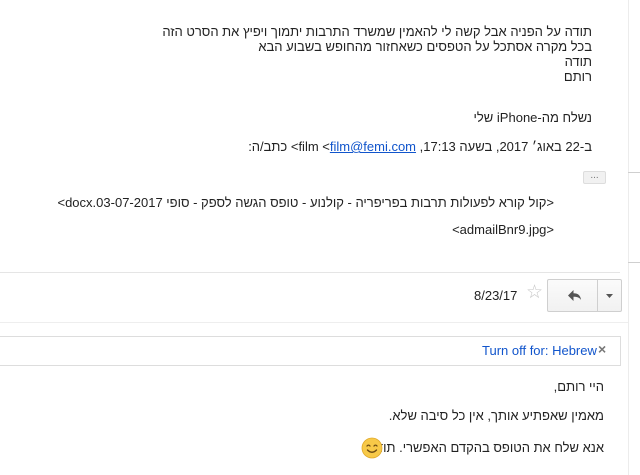 This screenshot has width=640, height=475. Describe the element at coordinates (486, 447) in the screenshot. I see `body-line: אנא שלח את הטופס בהקדם האפשרי. תודה` at that location.